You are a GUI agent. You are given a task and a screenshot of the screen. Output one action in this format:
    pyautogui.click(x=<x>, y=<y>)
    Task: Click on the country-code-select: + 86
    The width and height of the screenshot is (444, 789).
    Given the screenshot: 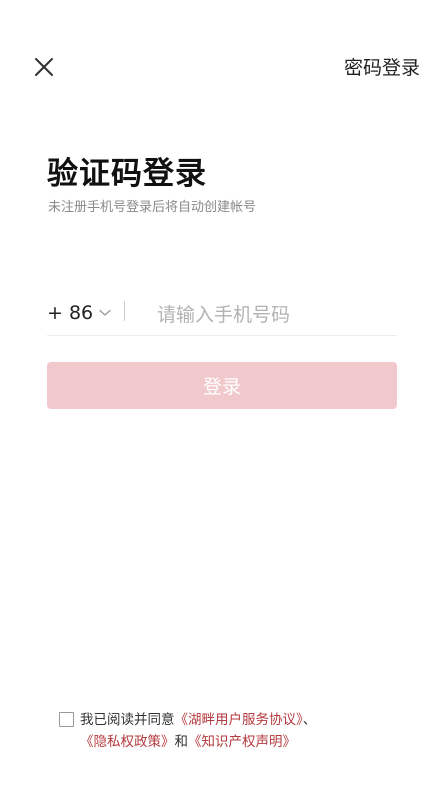 What is the action you would take?
    pyautogui.click(x=79, y=313)
    